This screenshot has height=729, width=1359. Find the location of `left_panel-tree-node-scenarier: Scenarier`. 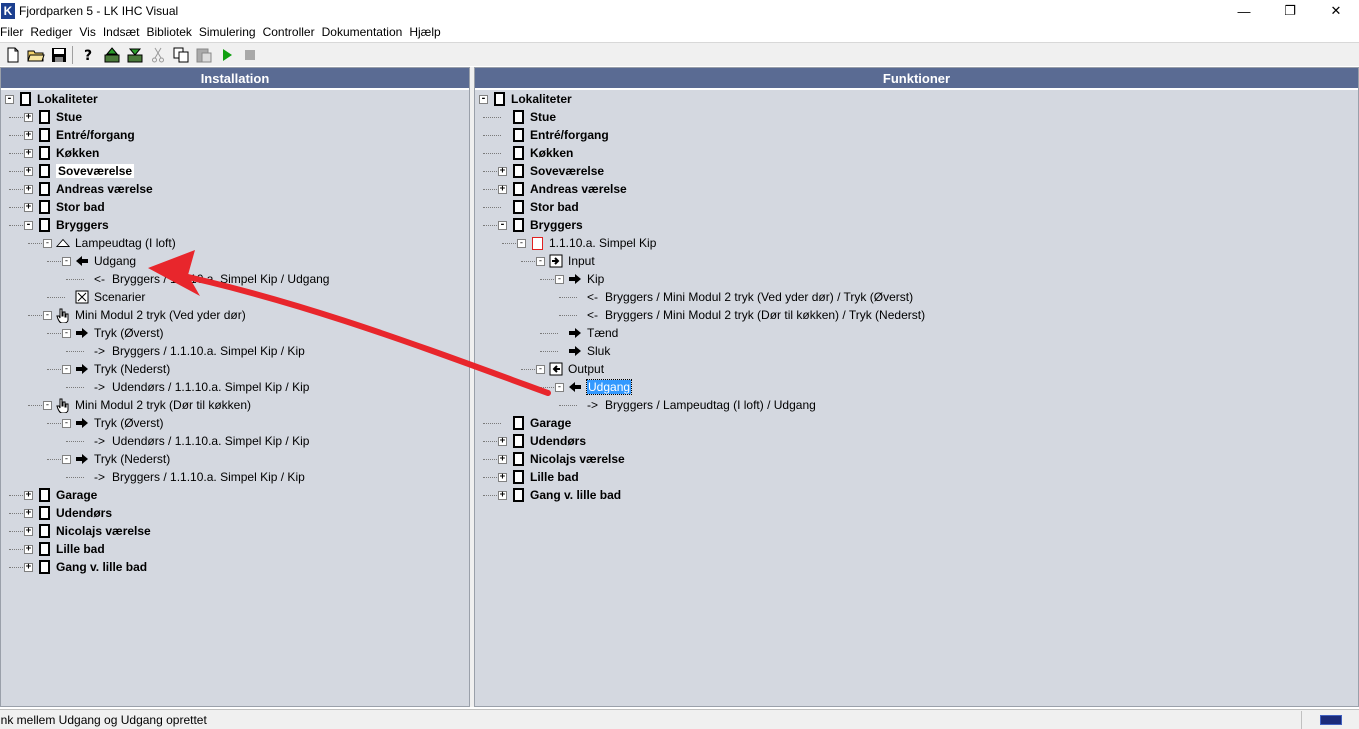

left_panel-tree-node-scenarier: Scenarier is located at coordinates (103, 297).